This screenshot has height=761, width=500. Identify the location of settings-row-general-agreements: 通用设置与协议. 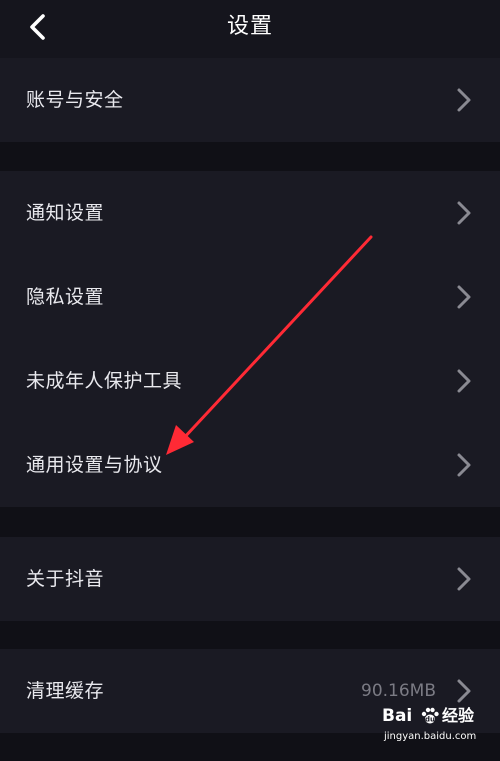
(250, 465).